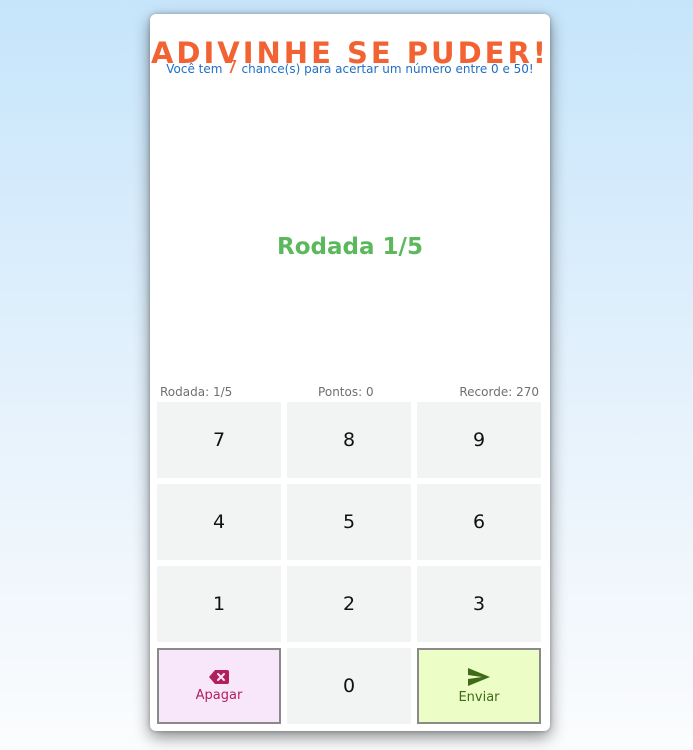  Describe the element at coordinates (346, 392) in the screenshot. I see `points-counter: Pontos: 0` at that location.